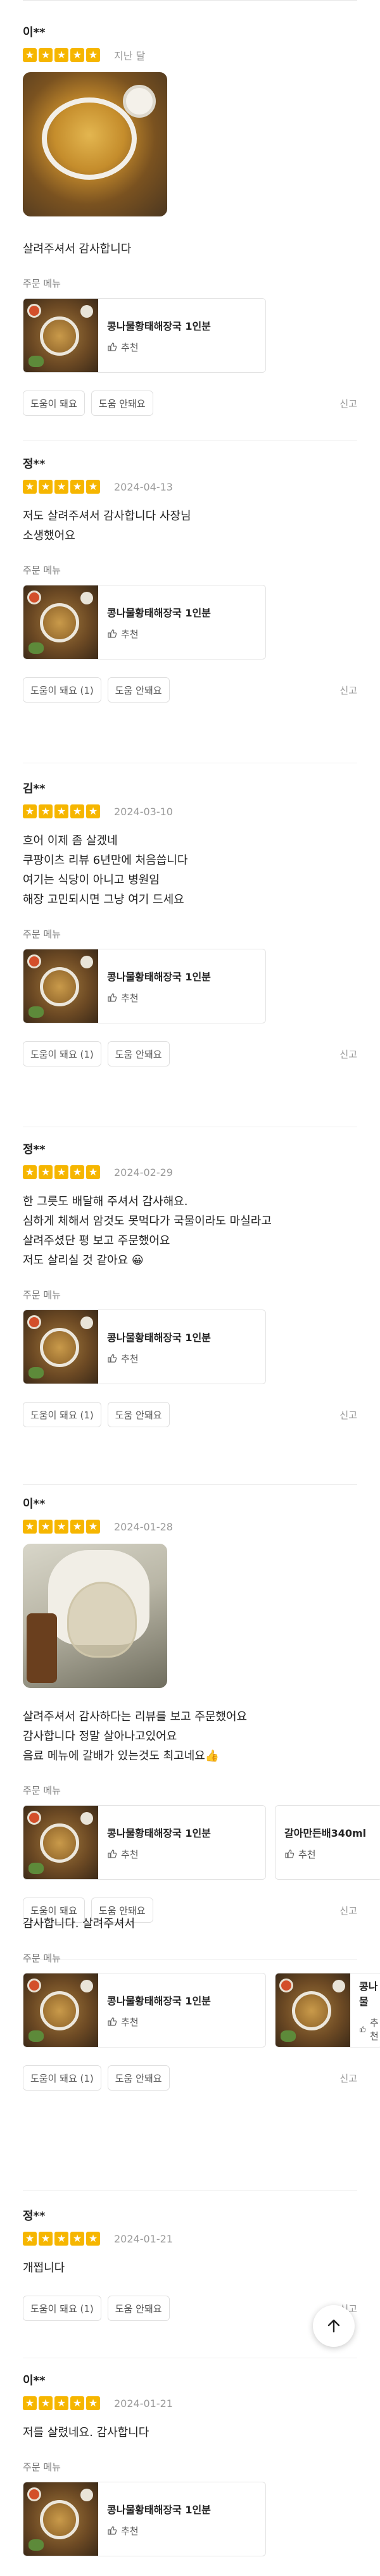 The width and height of the screenshot is (380, 2576). What do you see at coordinates (107, 526) in the screenshot?
I see `review-text: 저도 살려주셔서 감사합니다 사장님 소생했어요` at bounding box center [107, 526].